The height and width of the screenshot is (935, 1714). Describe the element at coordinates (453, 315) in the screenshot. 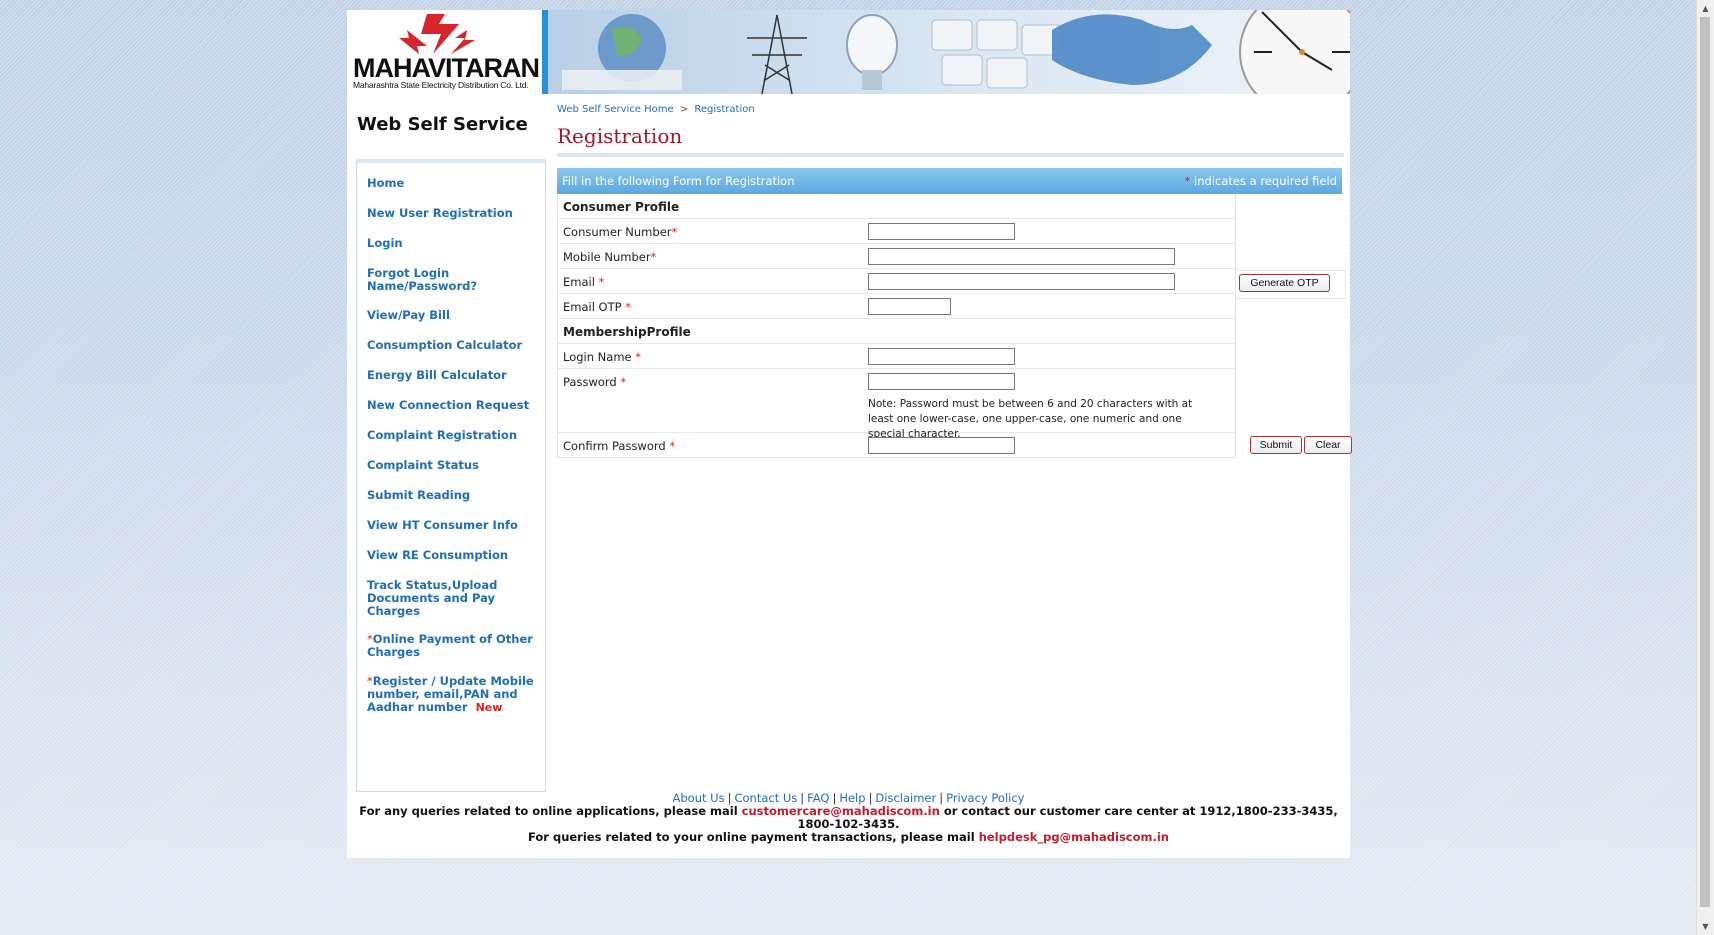

I see `sidebar-item-view-pay-bill: View/Pay Bill` at that location.